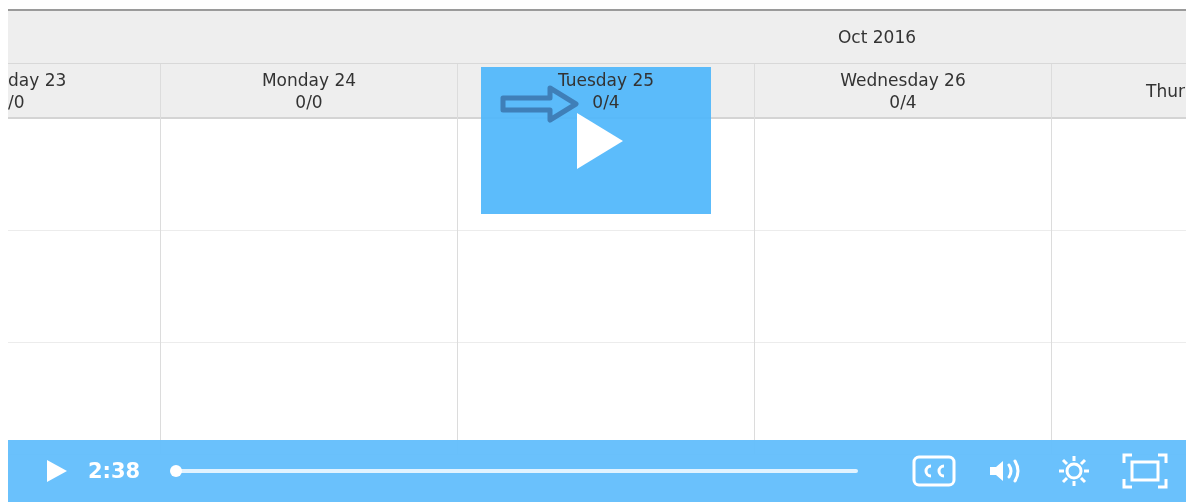 The width and height of the screenshot is (1186, 502). I want to click on day-label: Wednesday 26, so click(903, 79).